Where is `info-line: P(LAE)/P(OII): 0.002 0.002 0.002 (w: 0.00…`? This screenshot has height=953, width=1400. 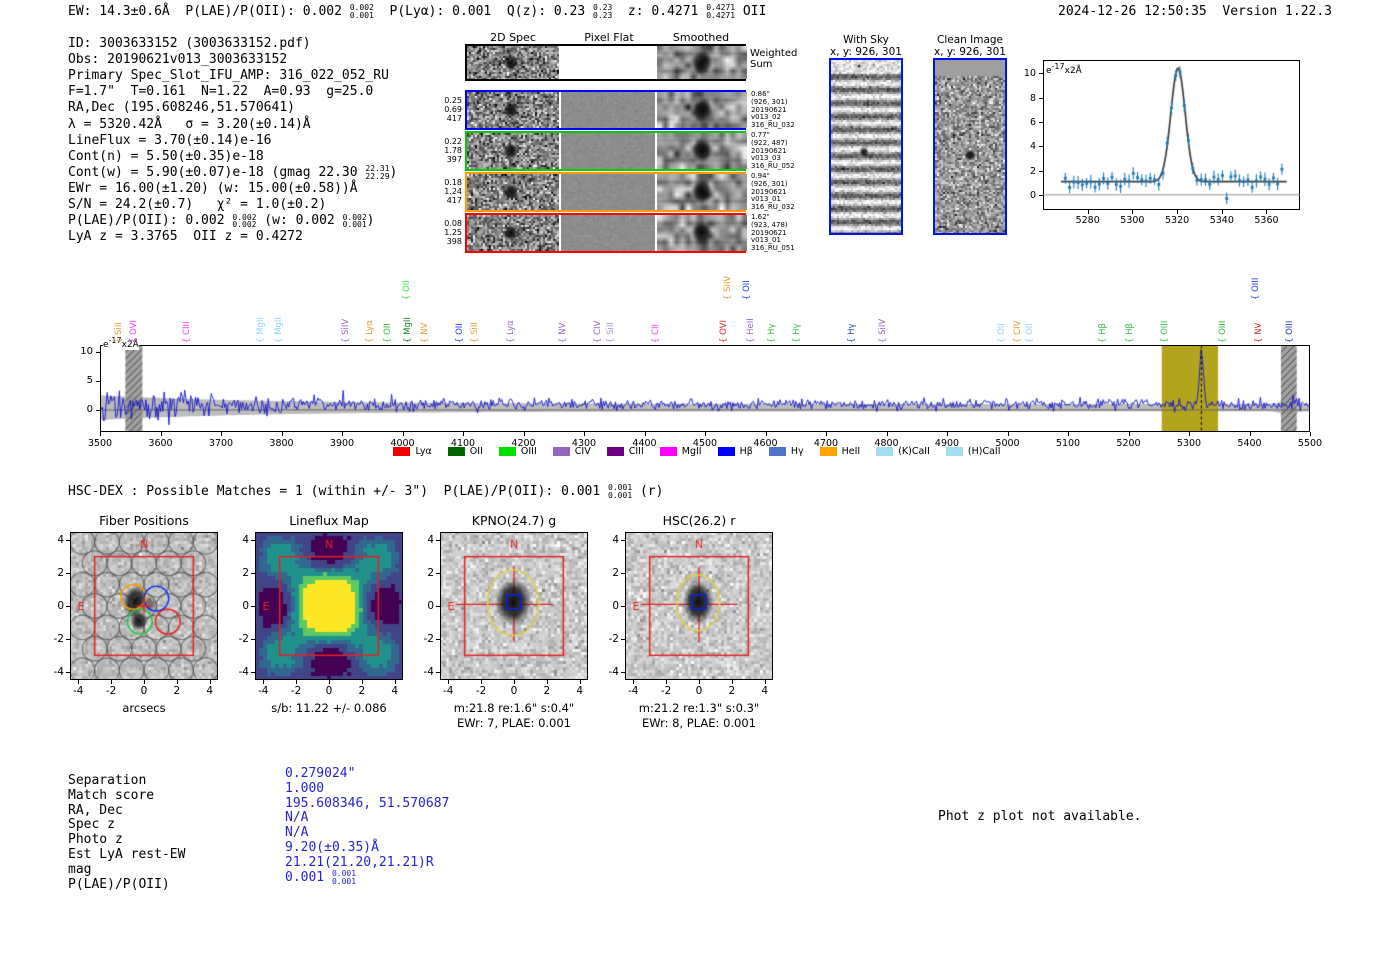 info-line: P(LAE)/P(OII): 0.002 0.002 0.002 (w: 0.00… is located at coordinates (221, 221).